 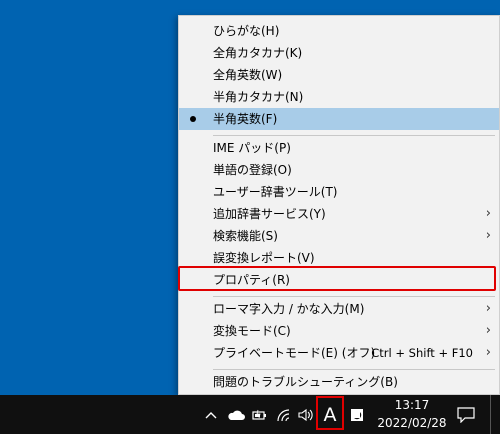 What do you see at coordinates (339, 31) in the screenshot?
I see `menu-item-hiragana: ひらがな(H)` at bounding box center [339, 31].